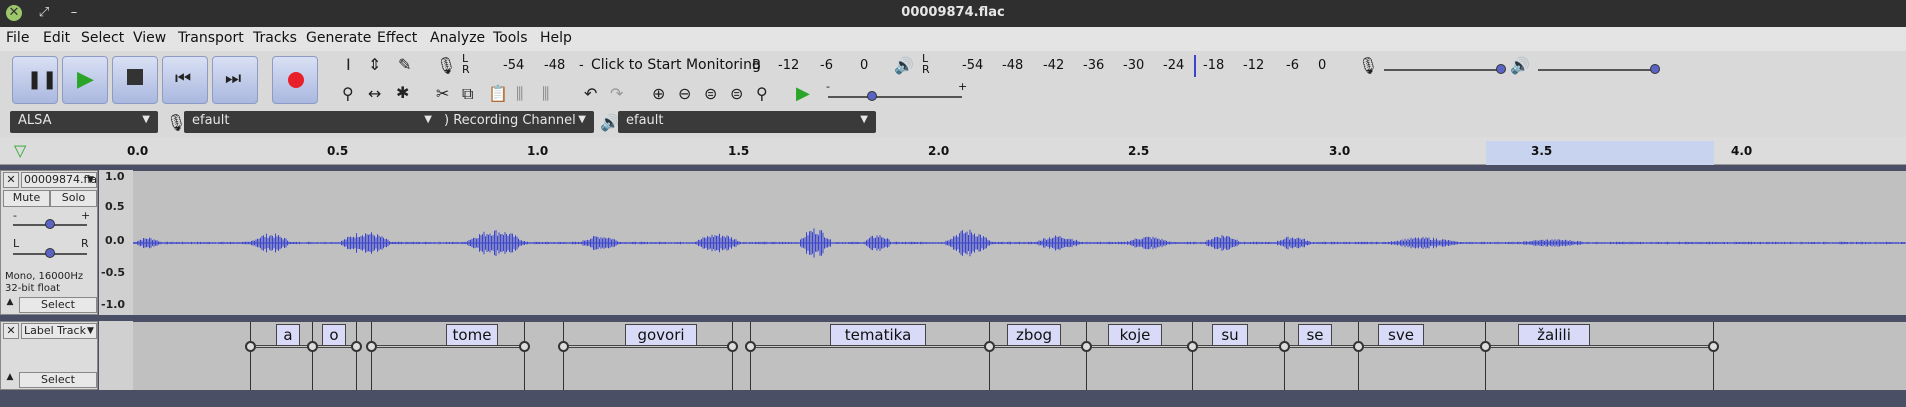 The height and width of the screenshot is (407, 1906). I want to click on menu-generate: Generate, so click(338, 38).